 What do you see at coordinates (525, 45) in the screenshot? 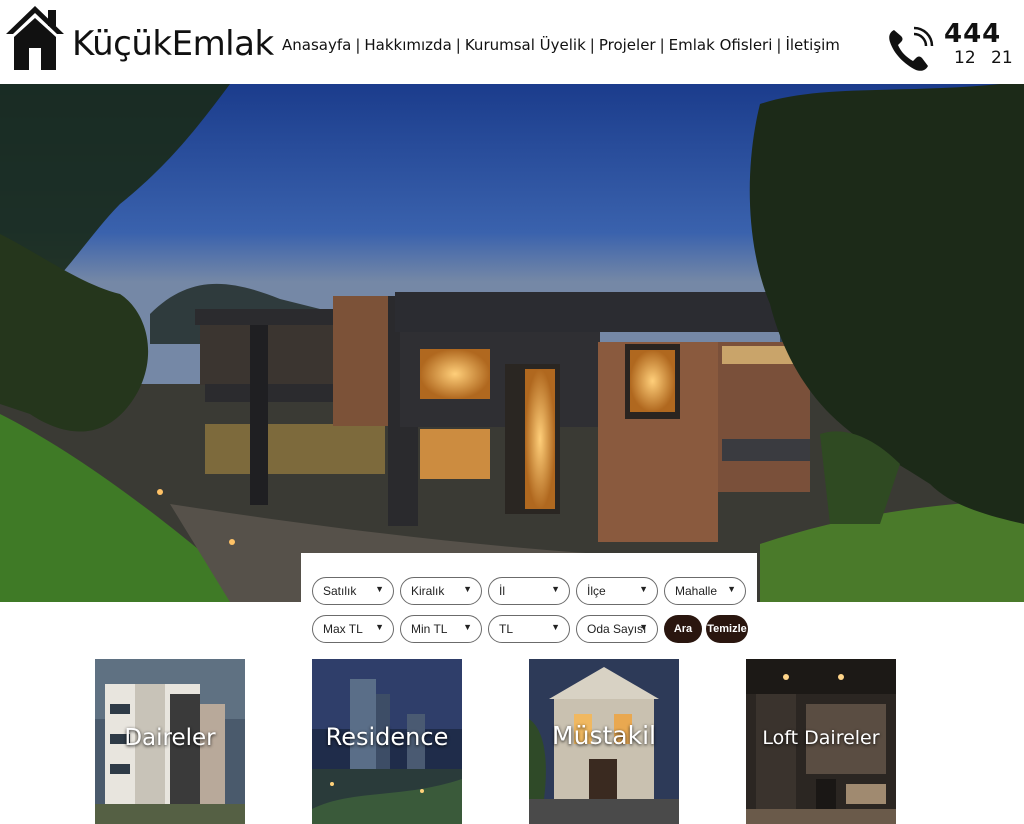
I see `nav-item-kurumsal-uyelik: Kurumsal Üyelik` at bounding box center [525, 45].